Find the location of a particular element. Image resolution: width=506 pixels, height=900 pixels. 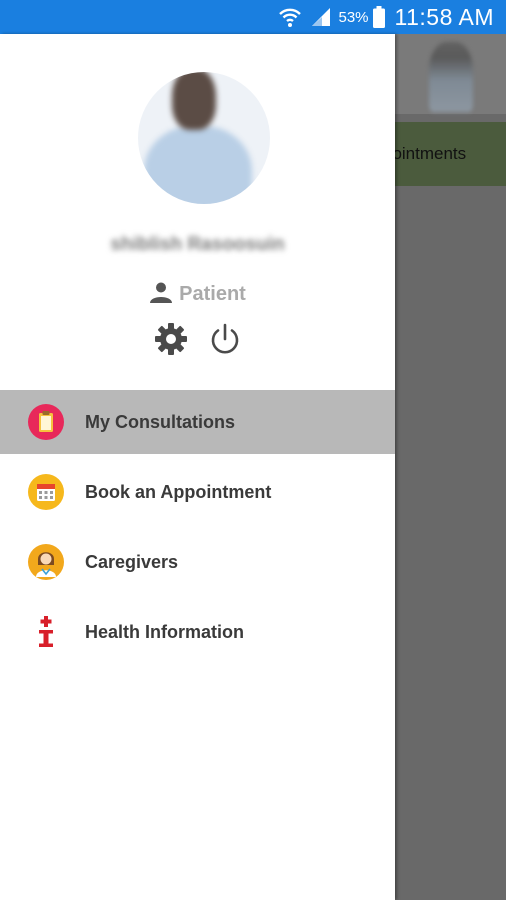

logout-button is located at coordinates (225, 341).